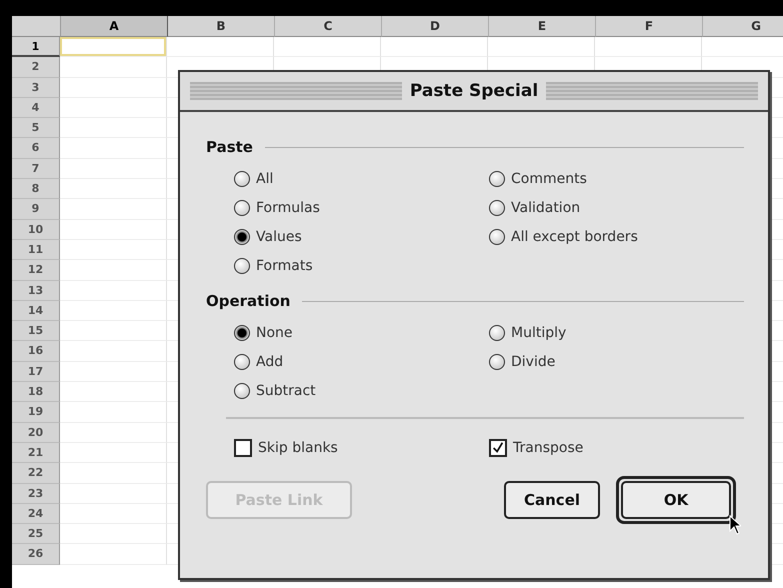 The height and width of the screenshot is (588, 783). I want to click on row-header: 3, so click(36, 88).